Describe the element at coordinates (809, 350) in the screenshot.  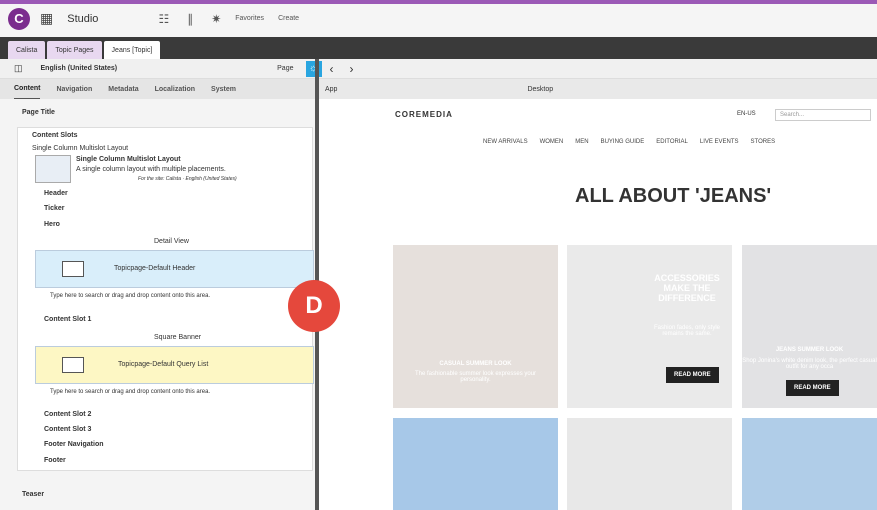
I see `p3-title: JEANS SUMMER LOOK` at that location.